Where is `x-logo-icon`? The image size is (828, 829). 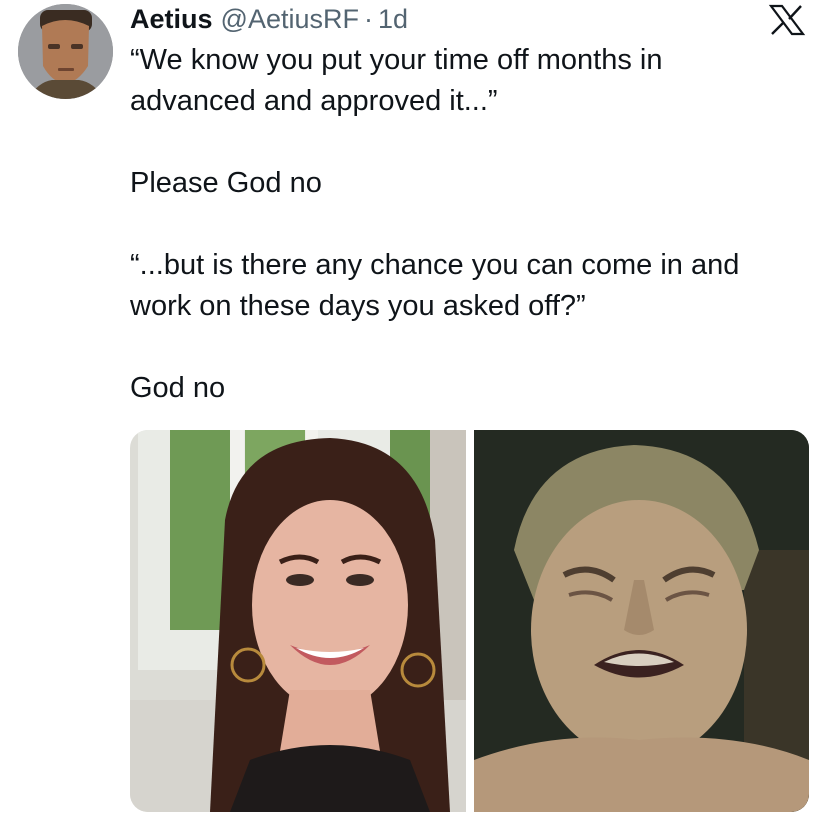 x-logo-icon is located at coordinates (787, 20).